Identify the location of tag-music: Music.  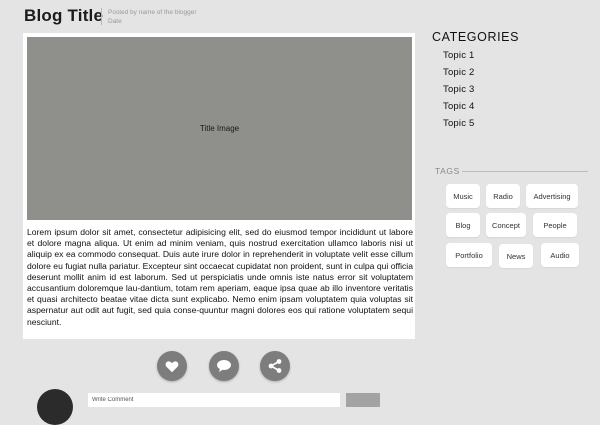
(463, 196).